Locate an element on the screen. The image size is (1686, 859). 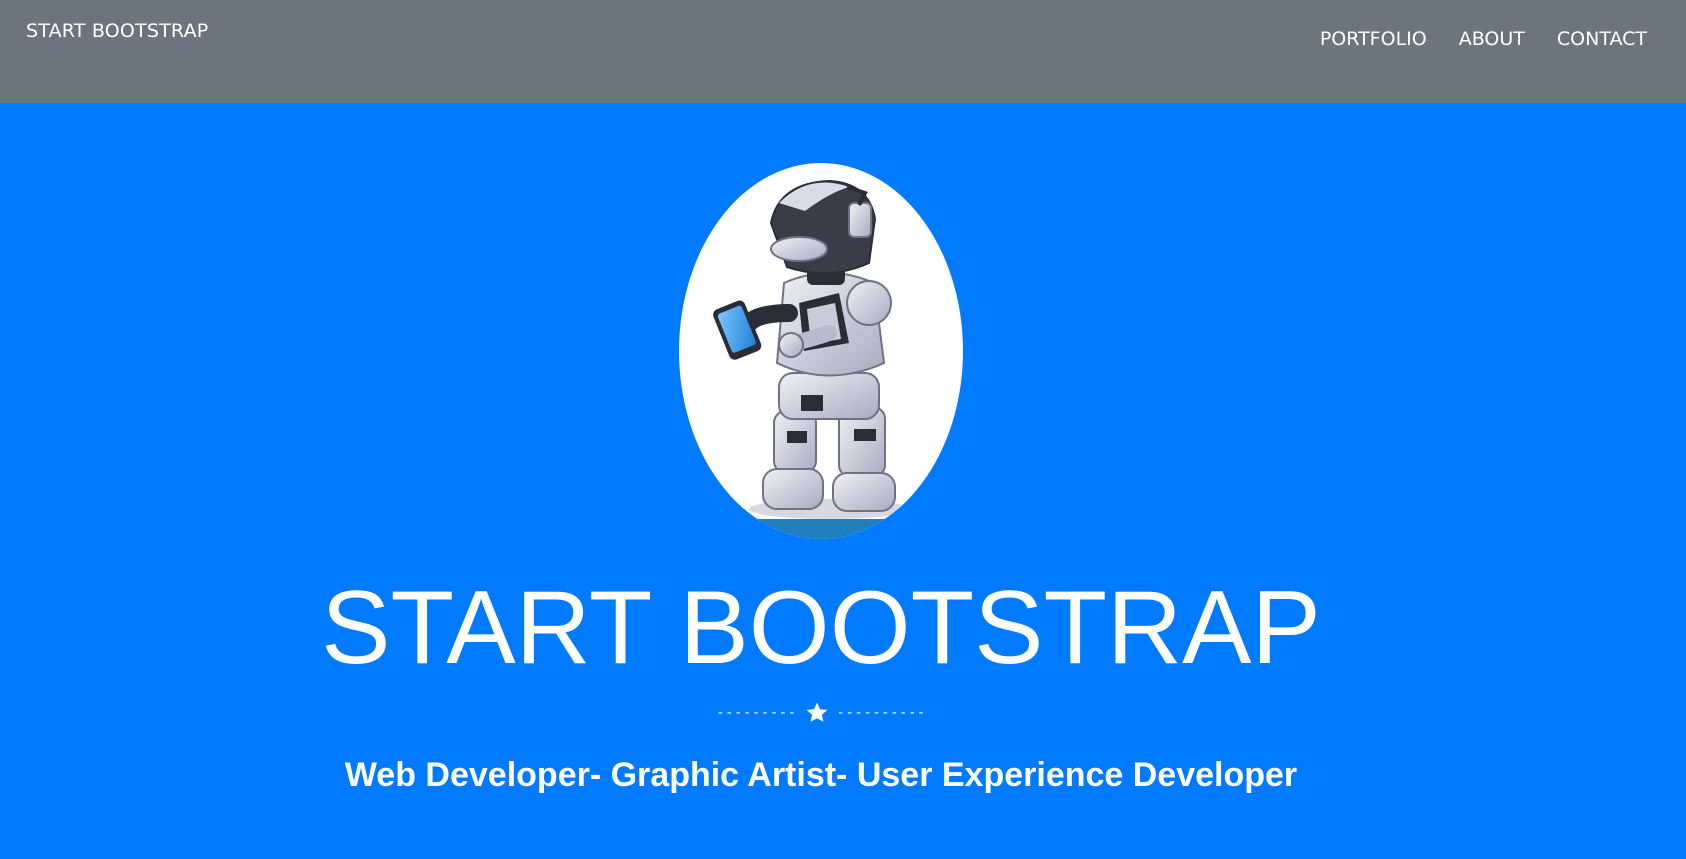
page-title: START BOOTSTRAP is located at coordinates (821, 628).